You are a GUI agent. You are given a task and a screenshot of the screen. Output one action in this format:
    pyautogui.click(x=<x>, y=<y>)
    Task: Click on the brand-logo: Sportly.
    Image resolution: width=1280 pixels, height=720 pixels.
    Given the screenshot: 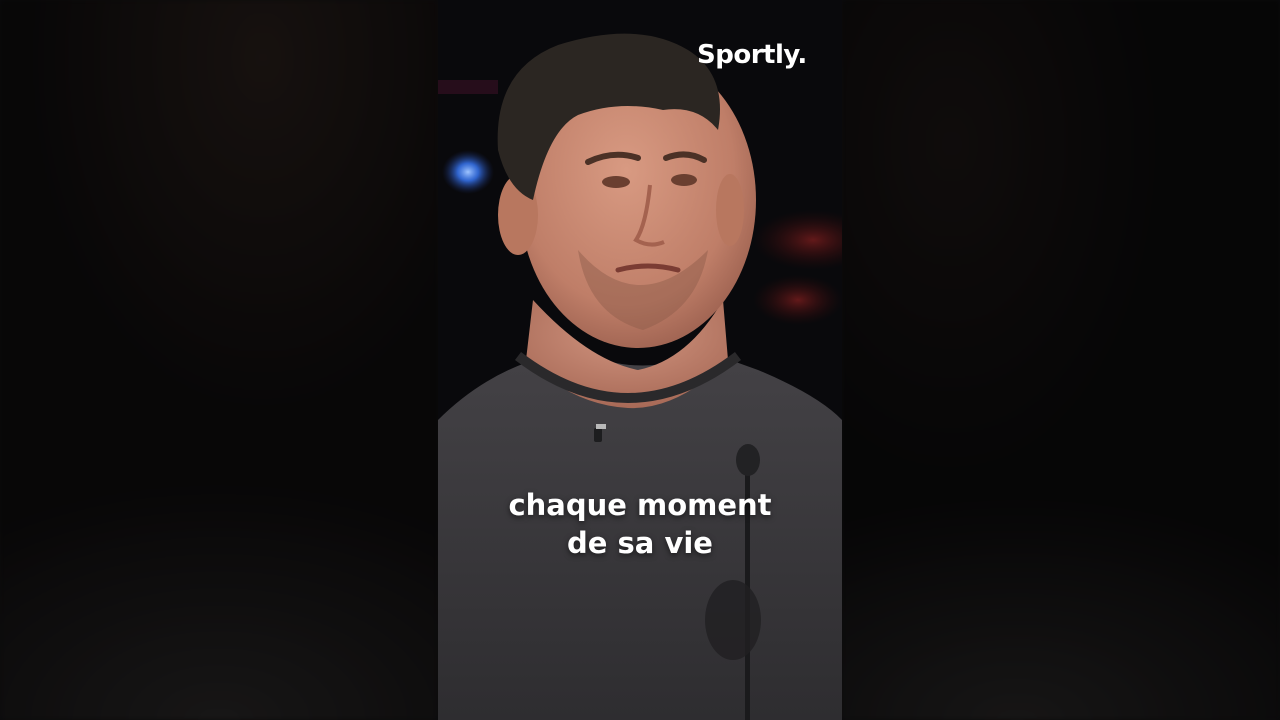 What is the action you would take?
    pyautogui.click(x=752, y=55)
    